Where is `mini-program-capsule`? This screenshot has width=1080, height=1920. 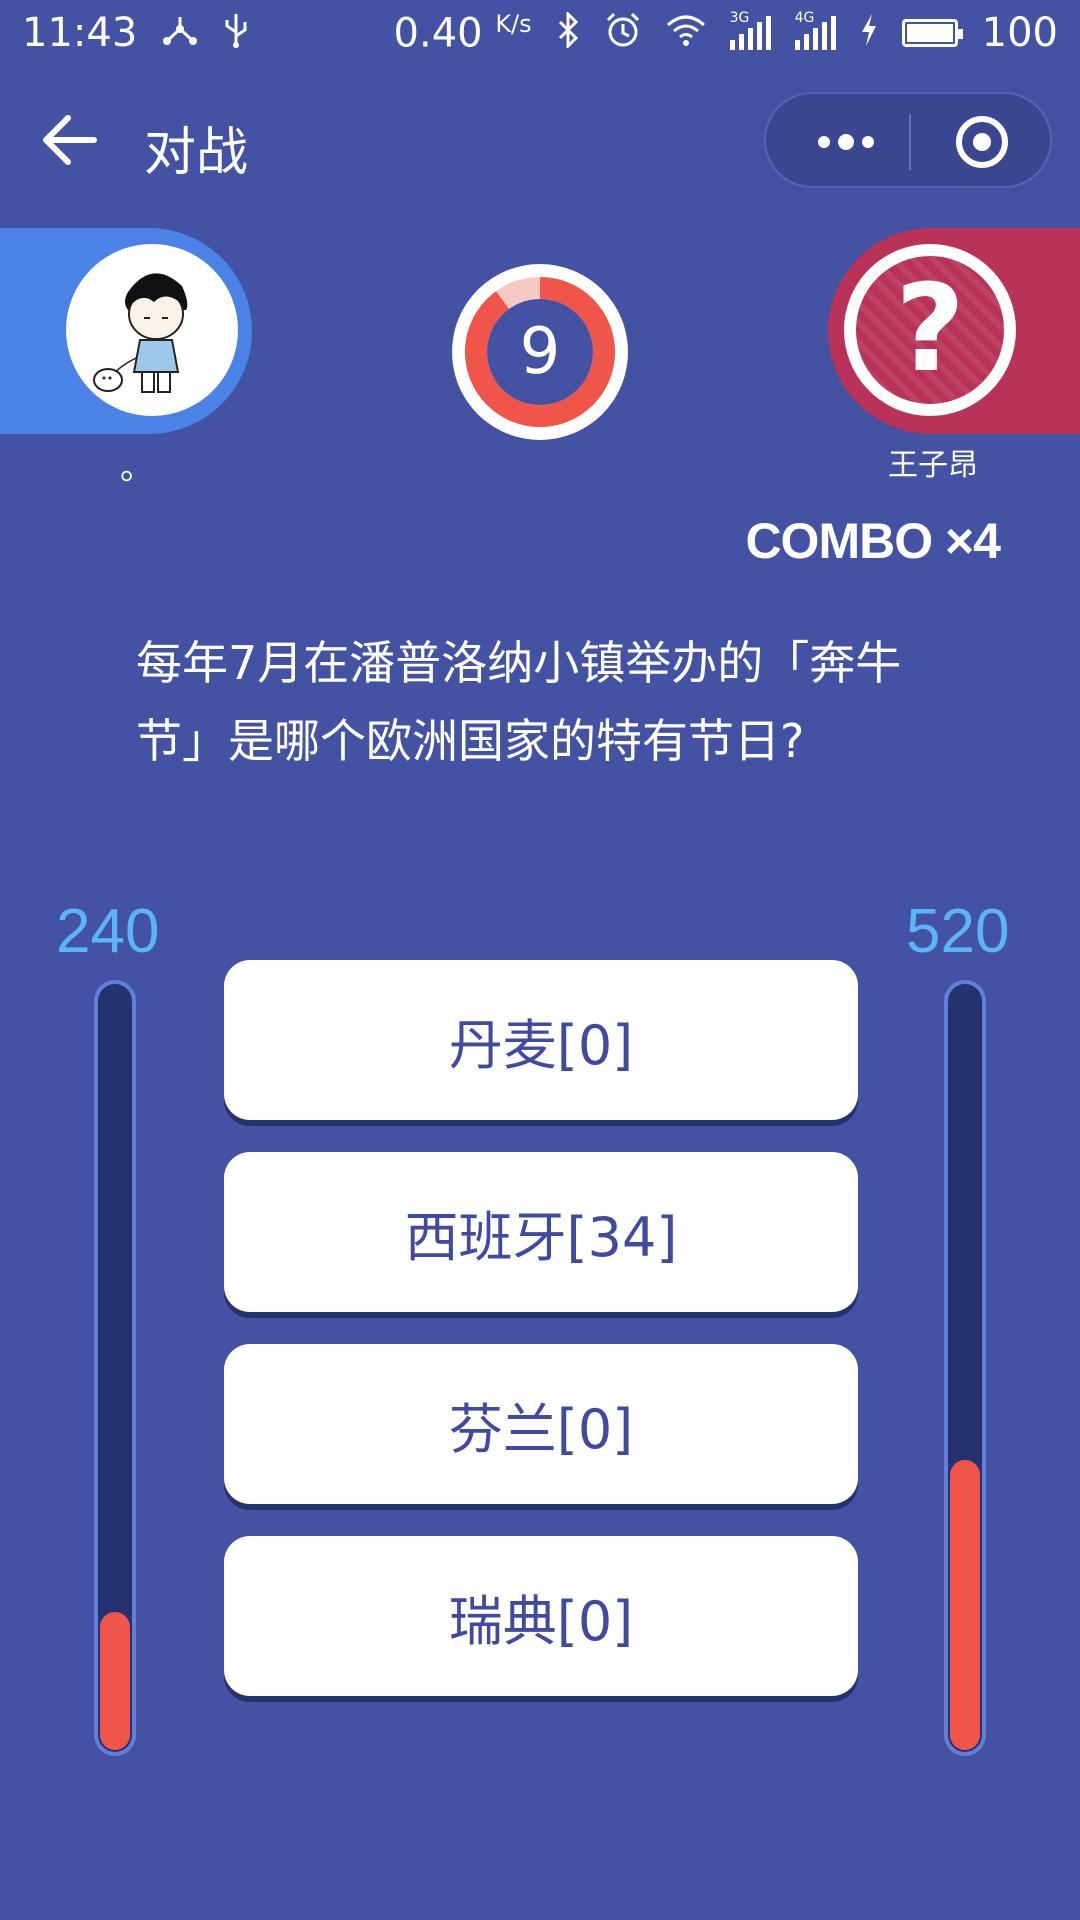
mini-program-capsule is located at coordinates (908, 140).